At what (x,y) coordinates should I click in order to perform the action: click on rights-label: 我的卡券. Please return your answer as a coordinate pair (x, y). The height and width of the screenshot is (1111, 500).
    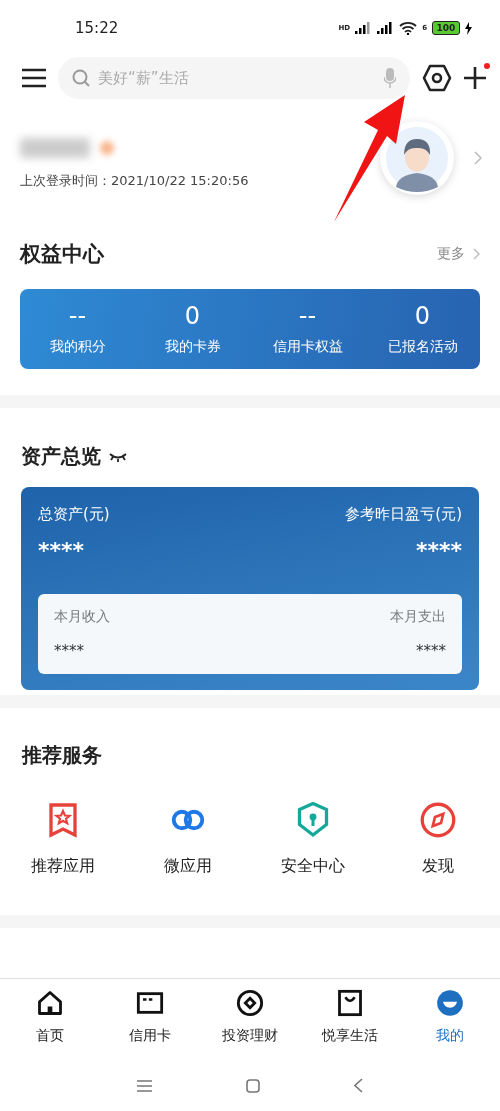
    Looking at the image, I should click on (192, 347).